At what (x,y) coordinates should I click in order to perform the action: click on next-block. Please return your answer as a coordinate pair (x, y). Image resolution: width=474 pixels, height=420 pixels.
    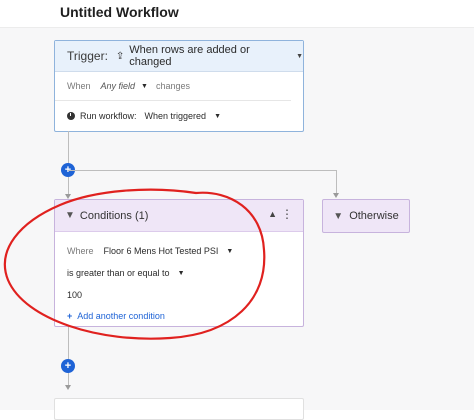
    Looking at the image, I should click on (179, 409).